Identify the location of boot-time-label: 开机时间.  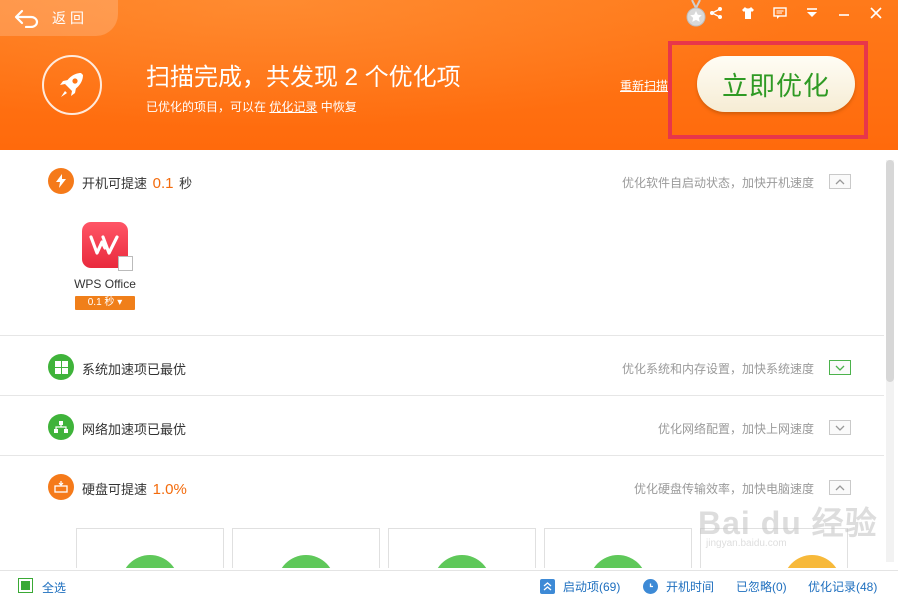
(690, 587).